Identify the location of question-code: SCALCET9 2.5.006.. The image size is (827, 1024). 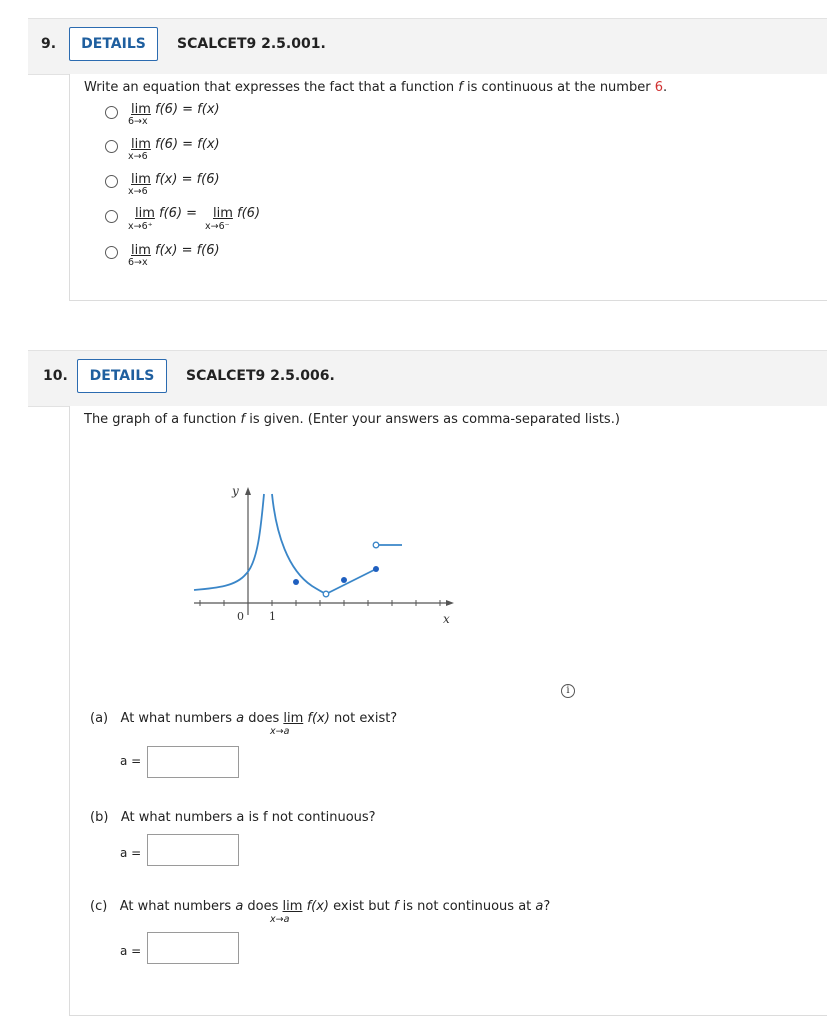
(260, 376).